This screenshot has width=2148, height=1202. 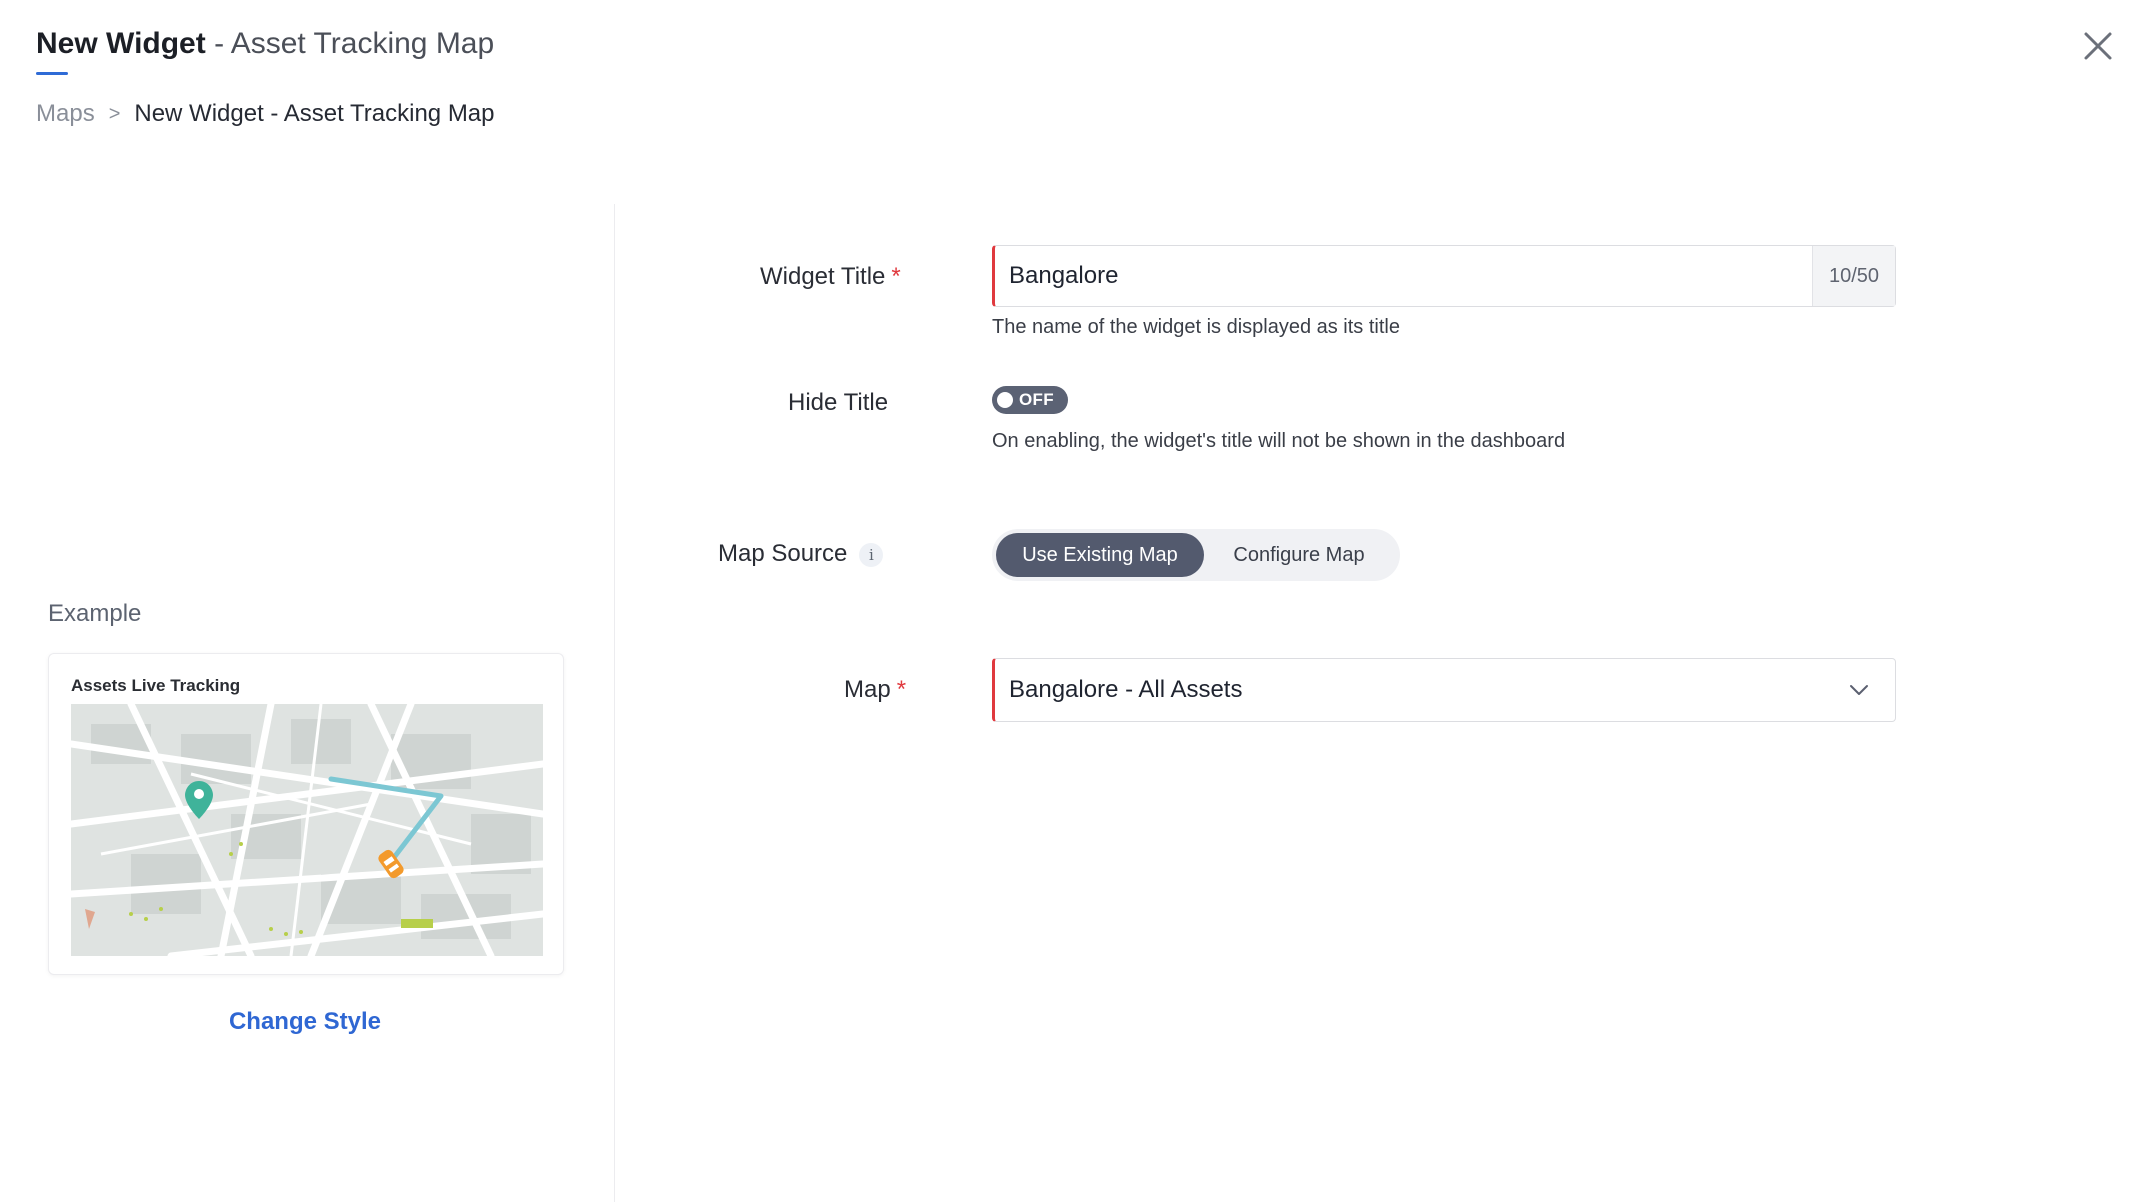 I want to click on map-select-value: Bangalore - All Assets, so click(x=1126, y=689).